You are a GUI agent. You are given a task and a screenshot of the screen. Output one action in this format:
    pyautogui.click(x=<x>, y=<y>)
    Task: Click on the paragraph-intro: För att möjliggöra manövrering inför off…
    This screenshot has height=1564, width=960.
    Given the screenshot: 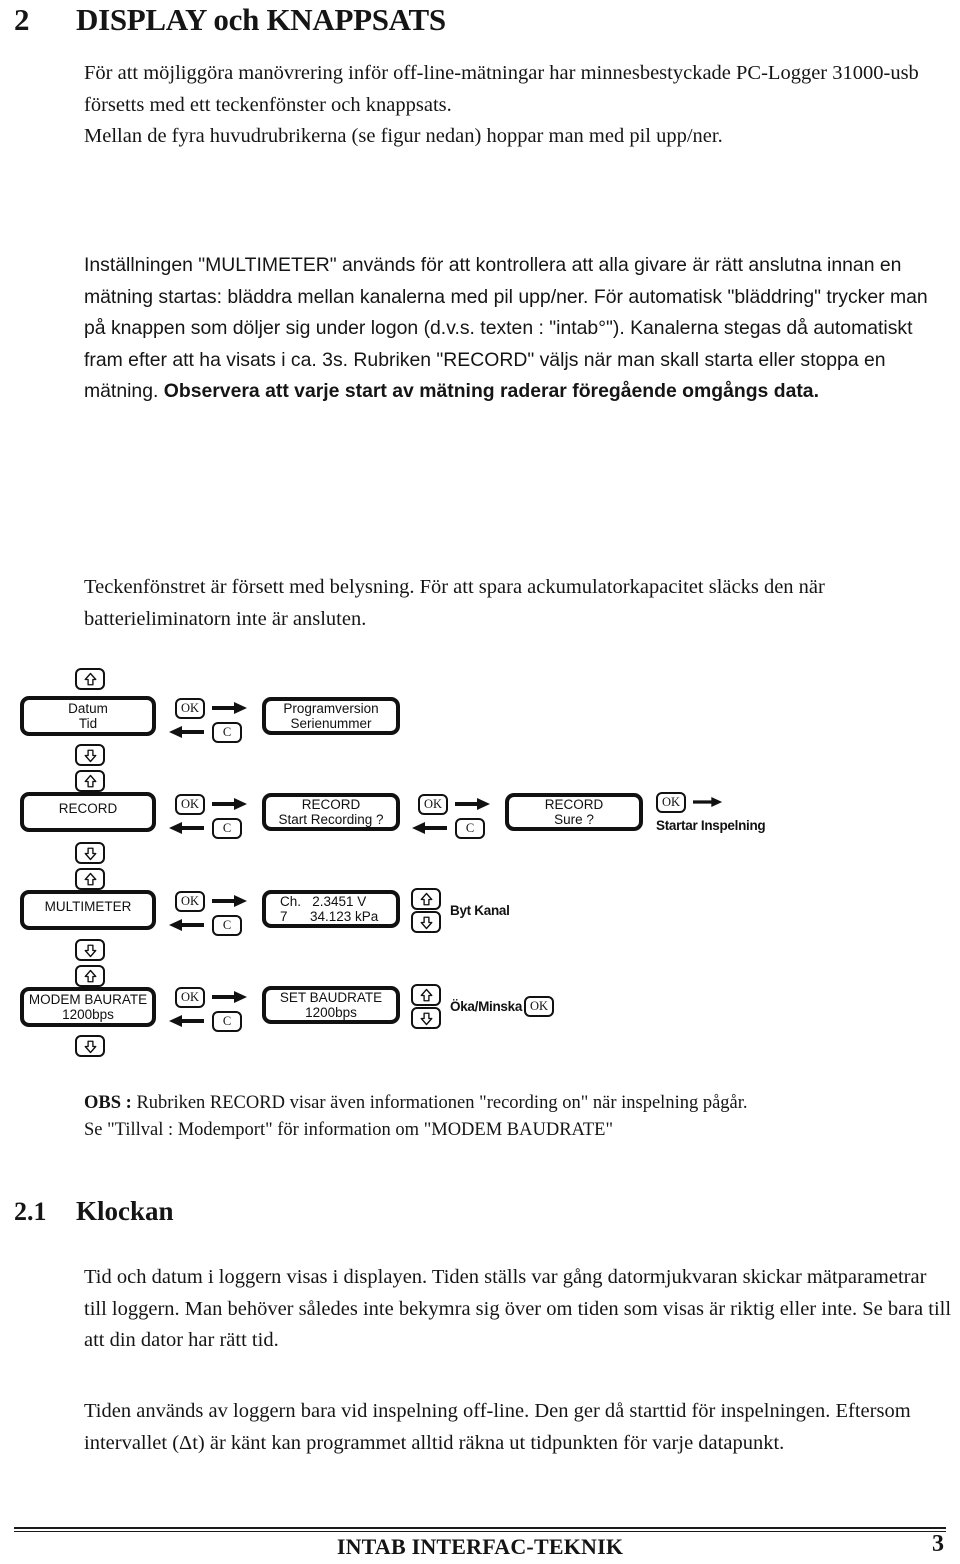 What is the action you would take?
    pyautogui.click(x=501, y=104)
    